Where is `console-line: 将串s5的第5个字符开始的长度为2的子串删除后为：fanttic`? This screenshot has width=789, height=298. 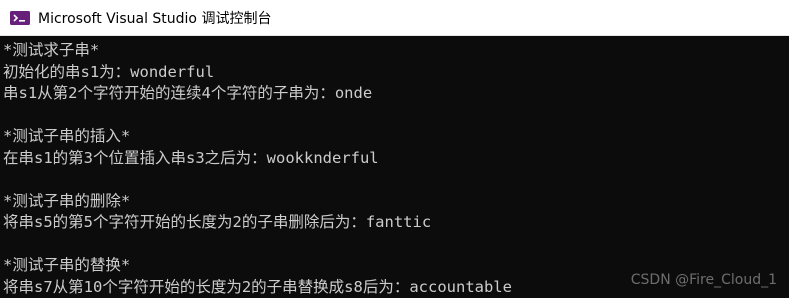
console-line: 将串s5的第5个字符开始的长度为2的子串删除后为：fanttic is located at coordinates (396, 223).